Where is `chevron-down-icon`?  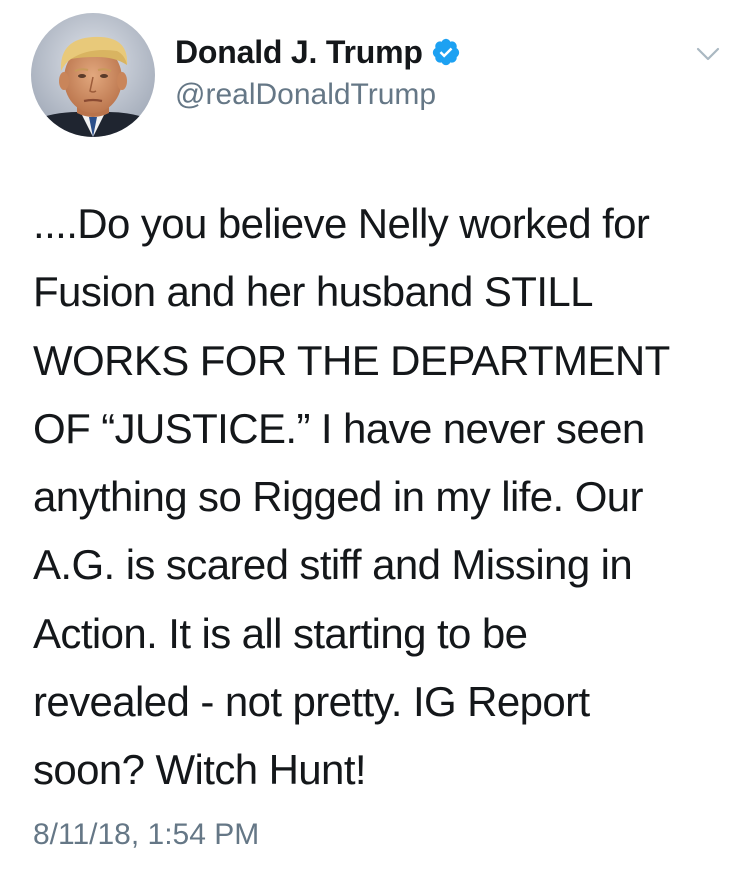 chevron-down-icon is located at coordinates (708, 54).